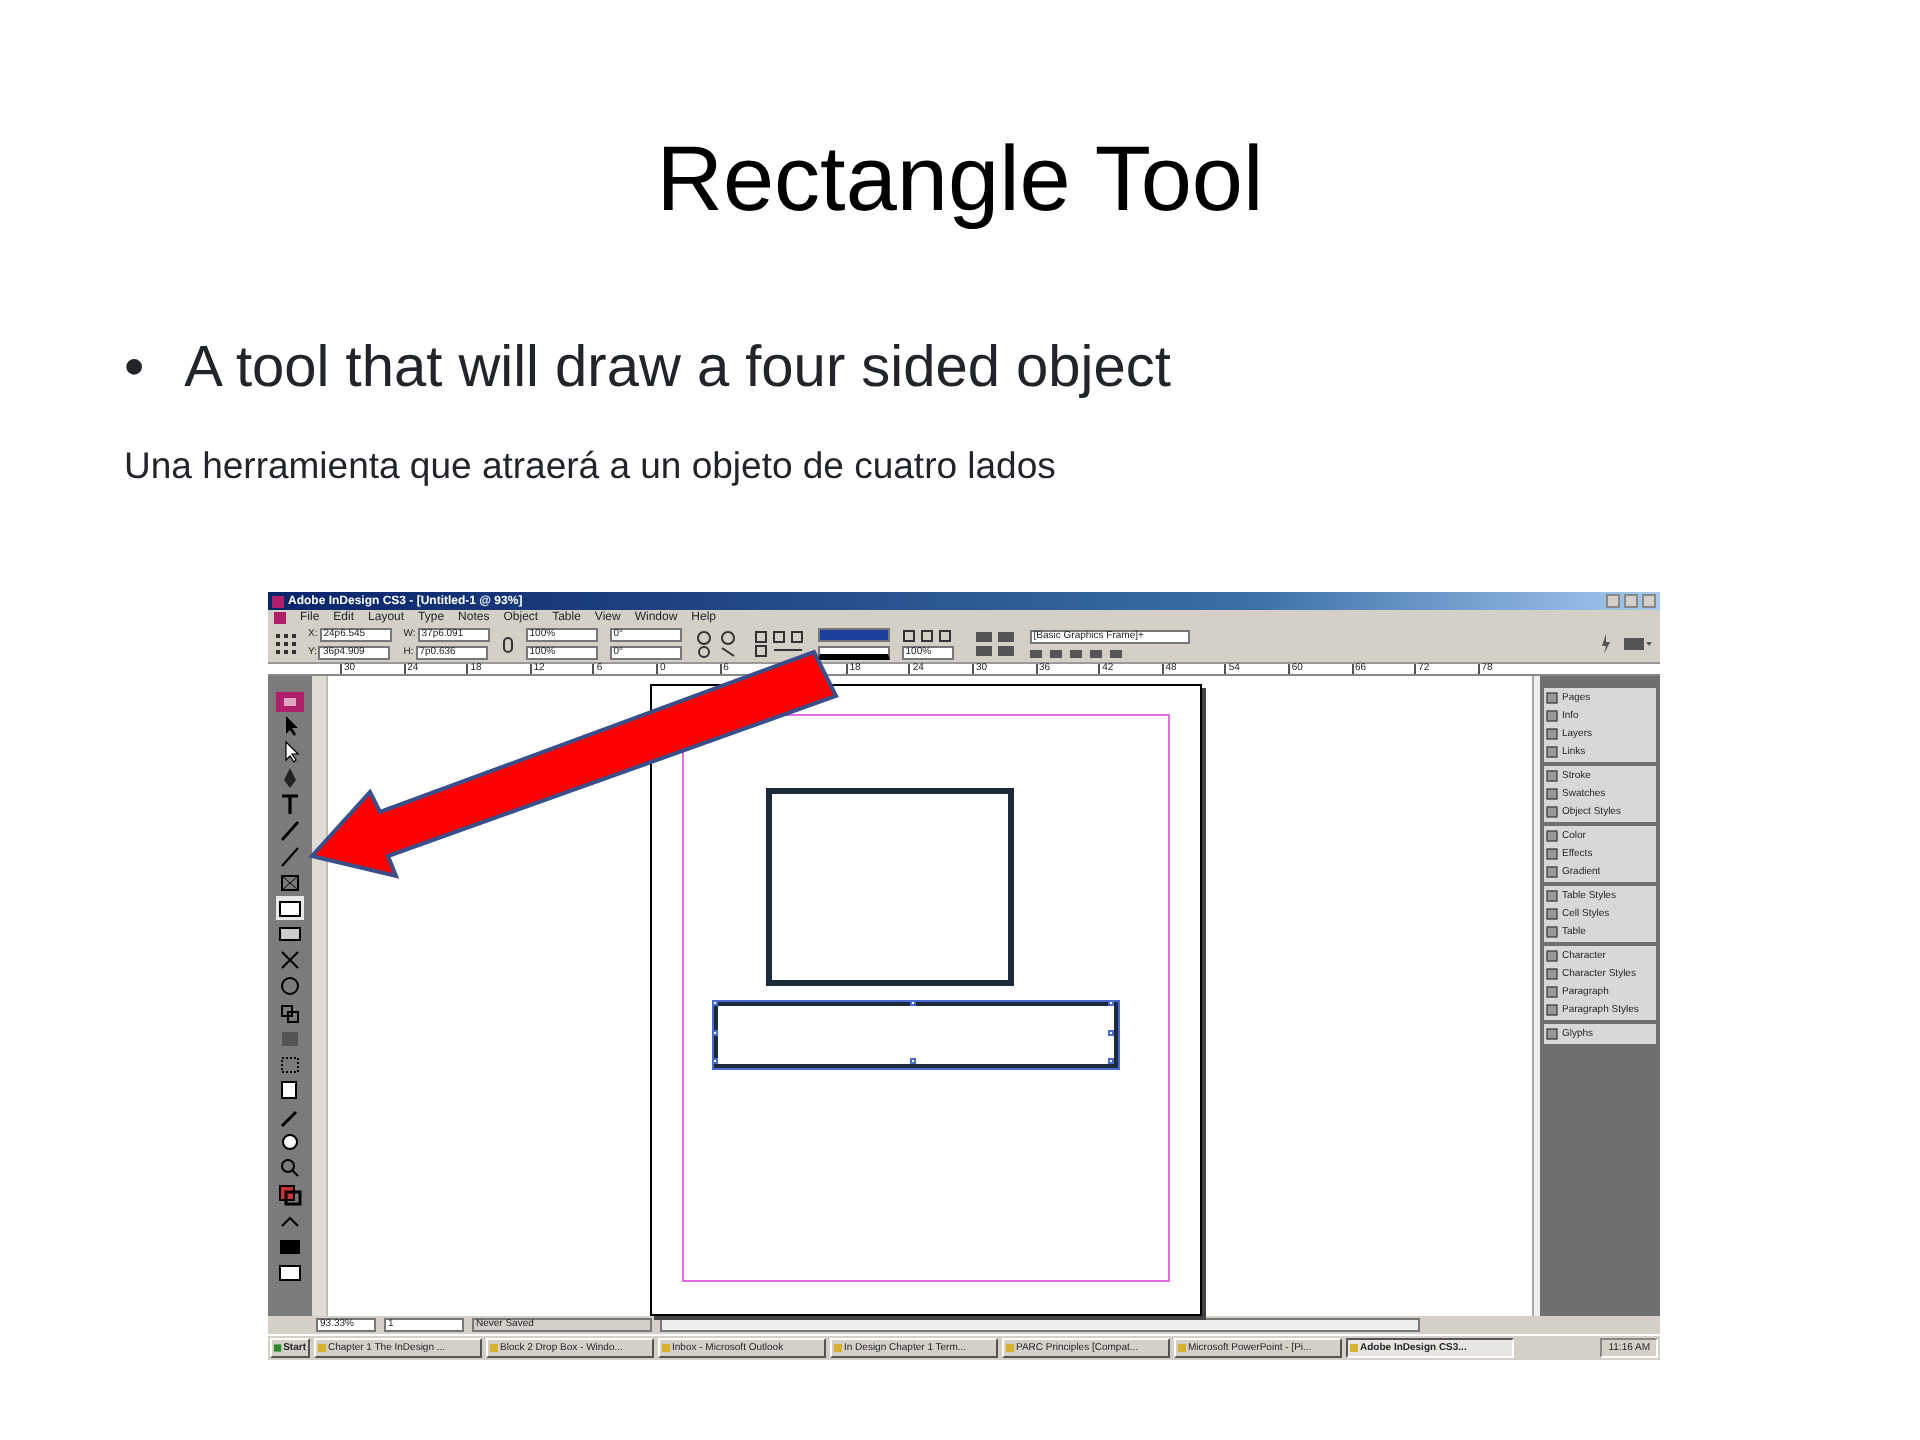 Image resolution: width=1920 pixels, height=1440 pixels. What do you see at coordinates (278, 601) in the screenshot?
I see `app-icon` at bounding box center [278, 601].